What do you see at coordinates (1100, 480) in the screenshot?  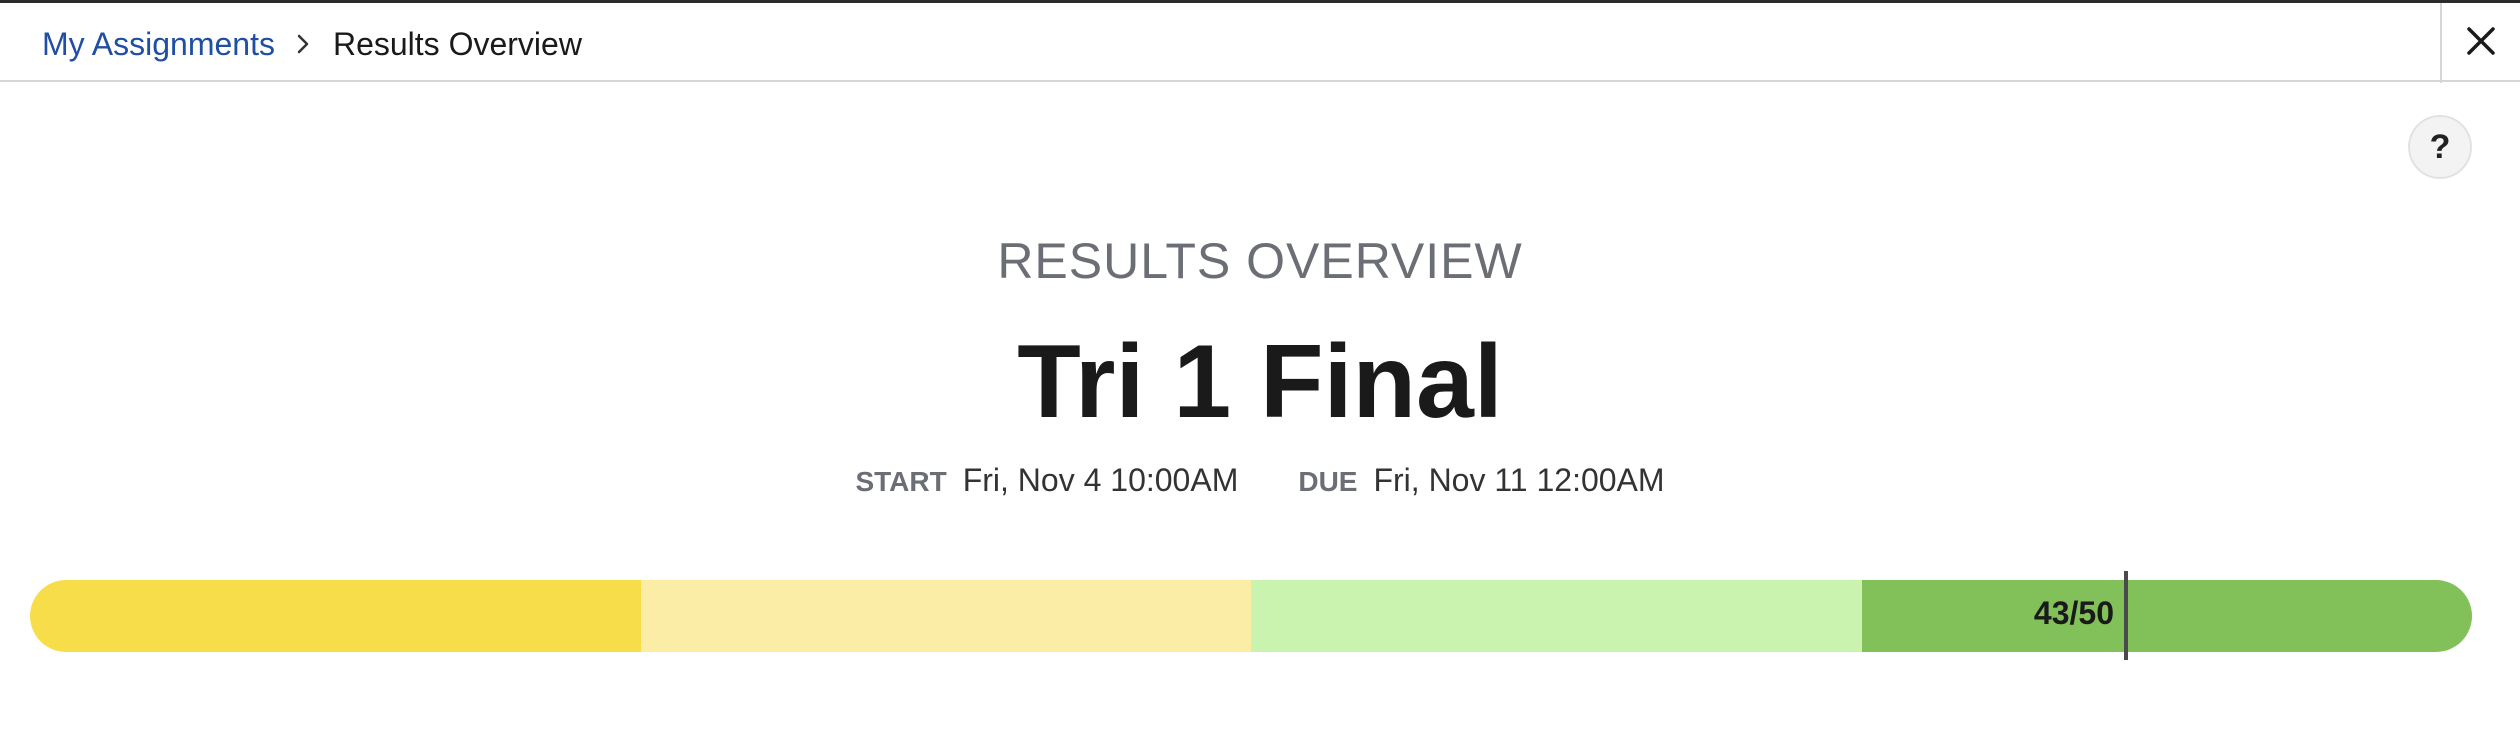 I see `start-value: Fri, Nov 4 10:00AM` at bounding box center [1100, 480].